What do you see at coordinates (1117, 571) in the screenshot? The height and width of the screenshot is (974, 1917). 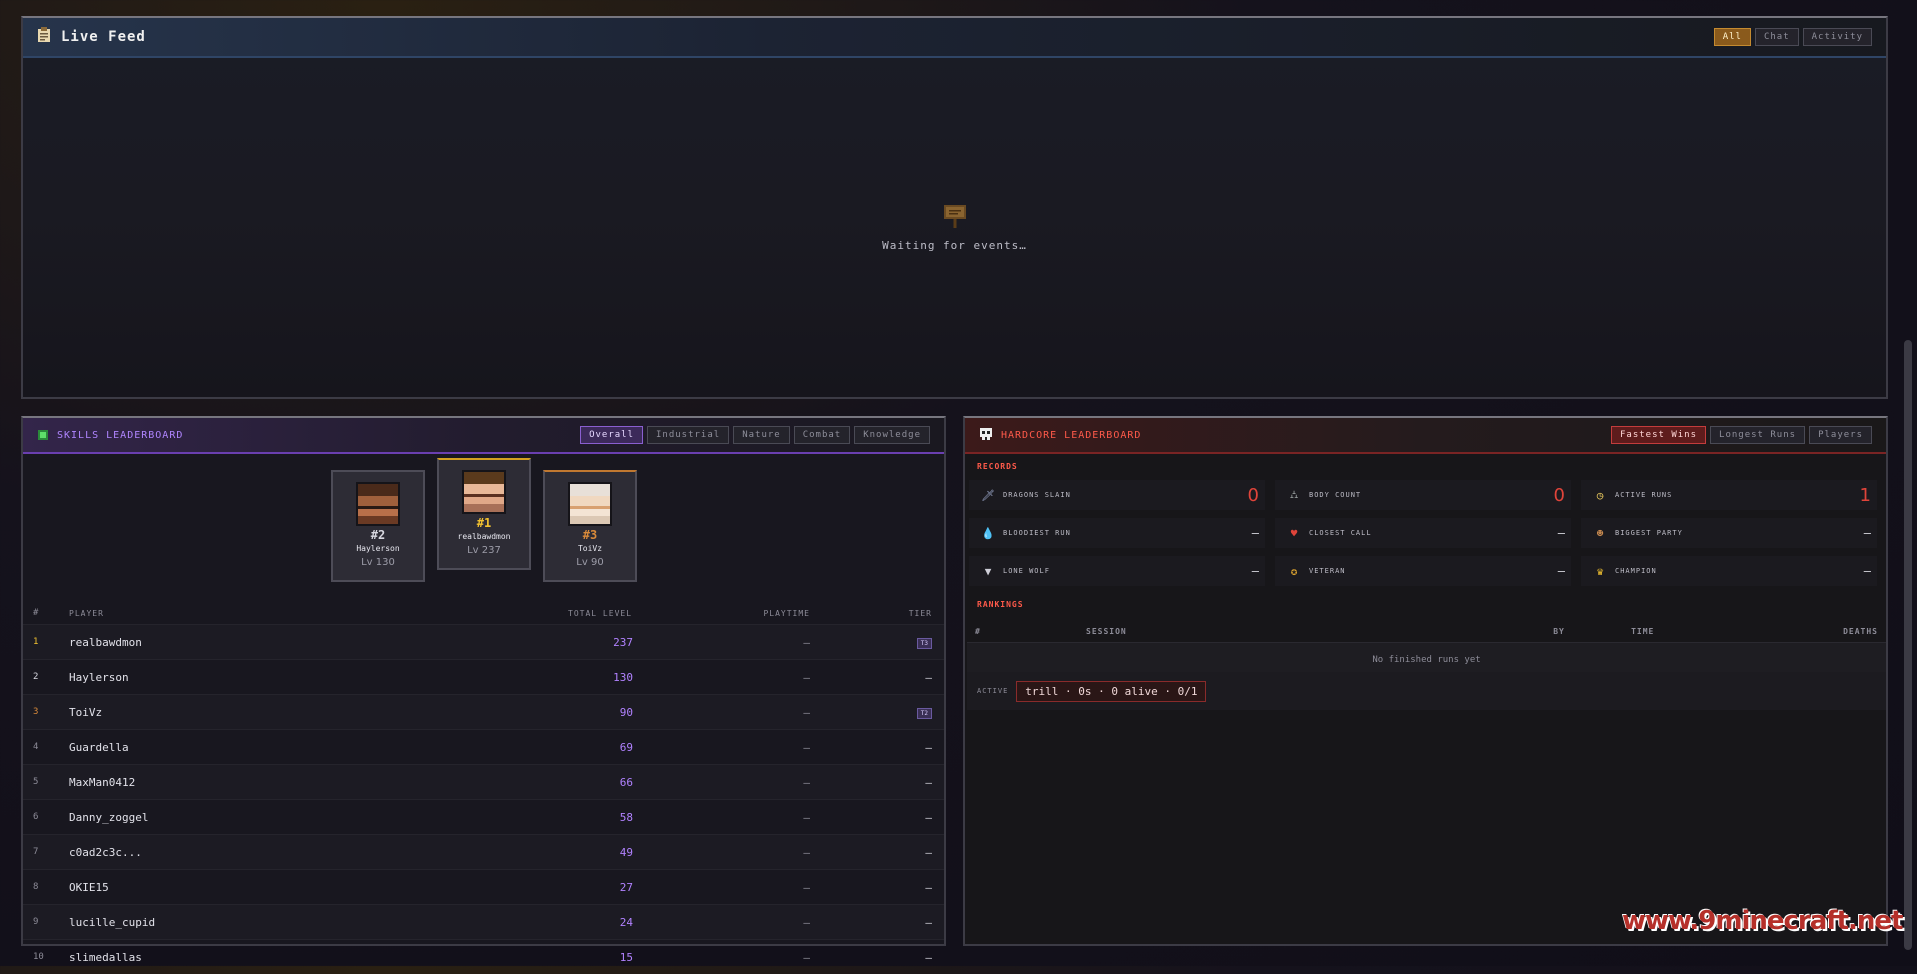 I see `record-stat: ▼LONE WOLF—` at bounding box center [1117, 571].